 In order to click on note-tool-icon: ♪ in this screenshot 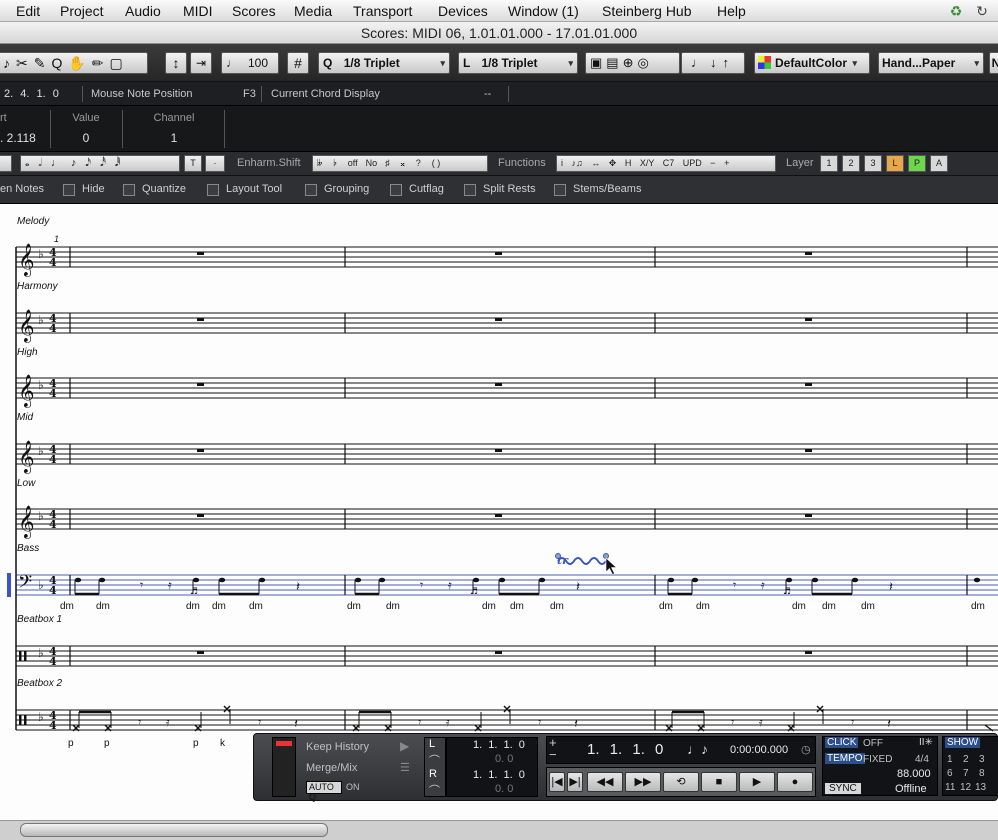, I will do `click(9, 63)`.